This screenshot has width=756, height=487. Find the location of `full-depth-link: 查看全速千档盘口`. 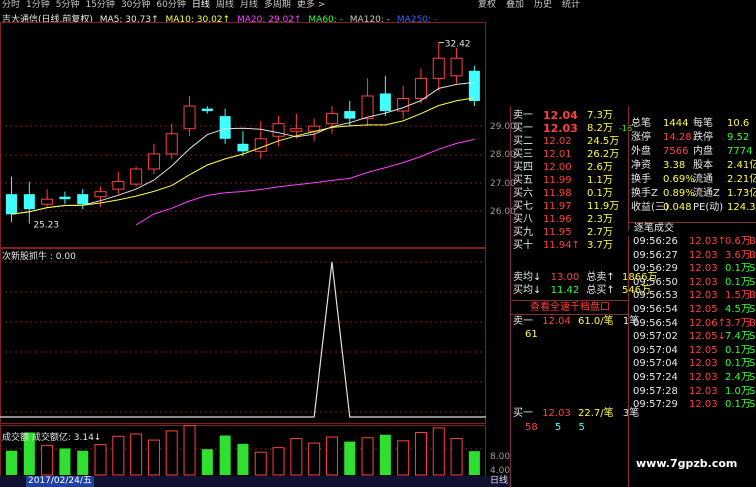

full-depth-link: 查看全速千档盘口 is located at coordinates (570, 307).